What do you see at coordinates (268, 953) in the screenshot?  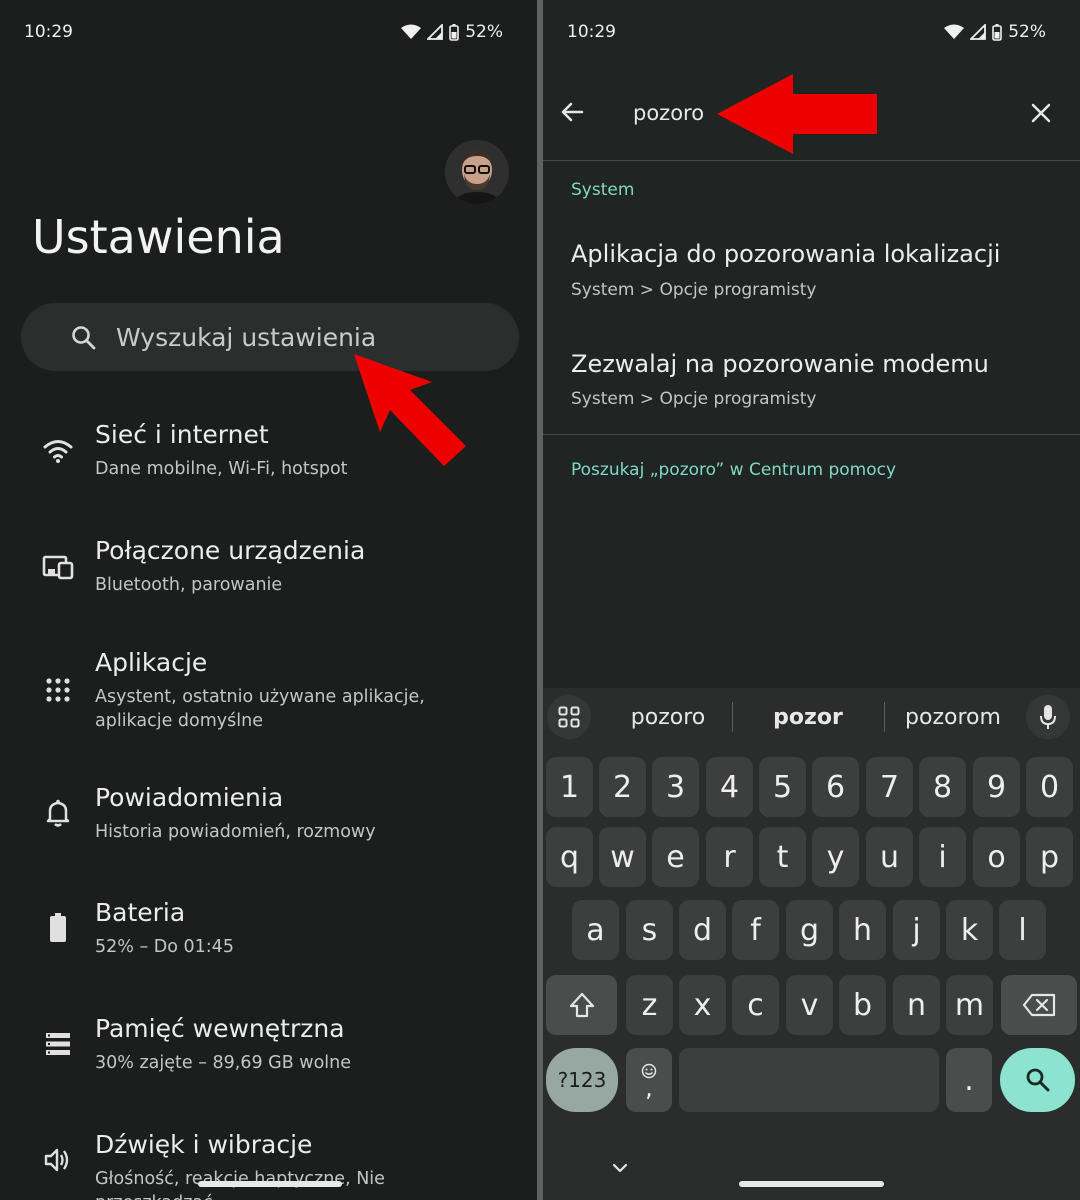 I see `settings-item-battery: Bateria 52% – Do 01:45` at bounding box center [268, 953].